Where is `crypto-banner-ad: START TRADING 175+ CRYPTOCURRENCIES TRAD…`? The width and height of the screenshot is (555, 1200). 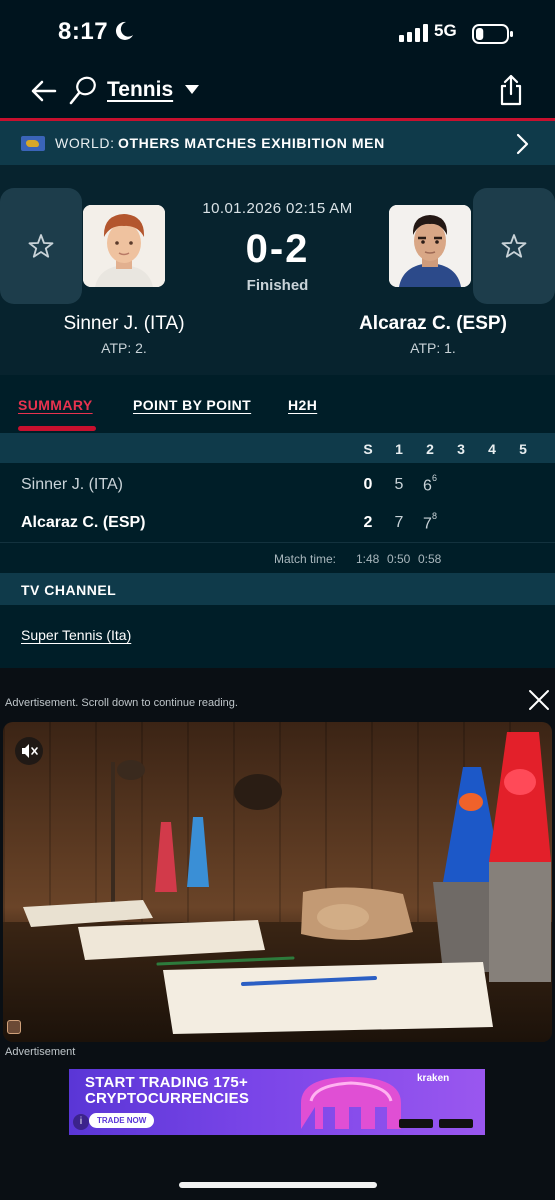
crypto-banner-ad: START TRADING 175+ CRYPTOCURRENCIES TRAD… is located at coordinates (277, 1102).